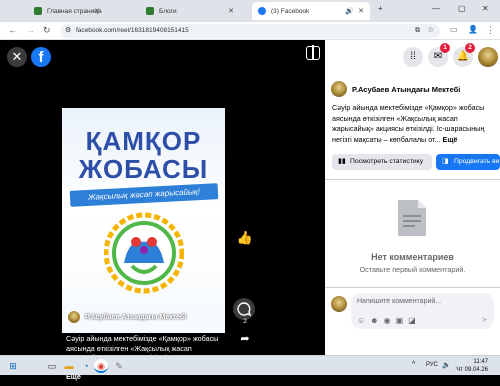  What do you see at coordinates (143, 141) in the screenshot?
I see `poster-title-line1: ҚАМҚОР` at bounding box center [143, 141].